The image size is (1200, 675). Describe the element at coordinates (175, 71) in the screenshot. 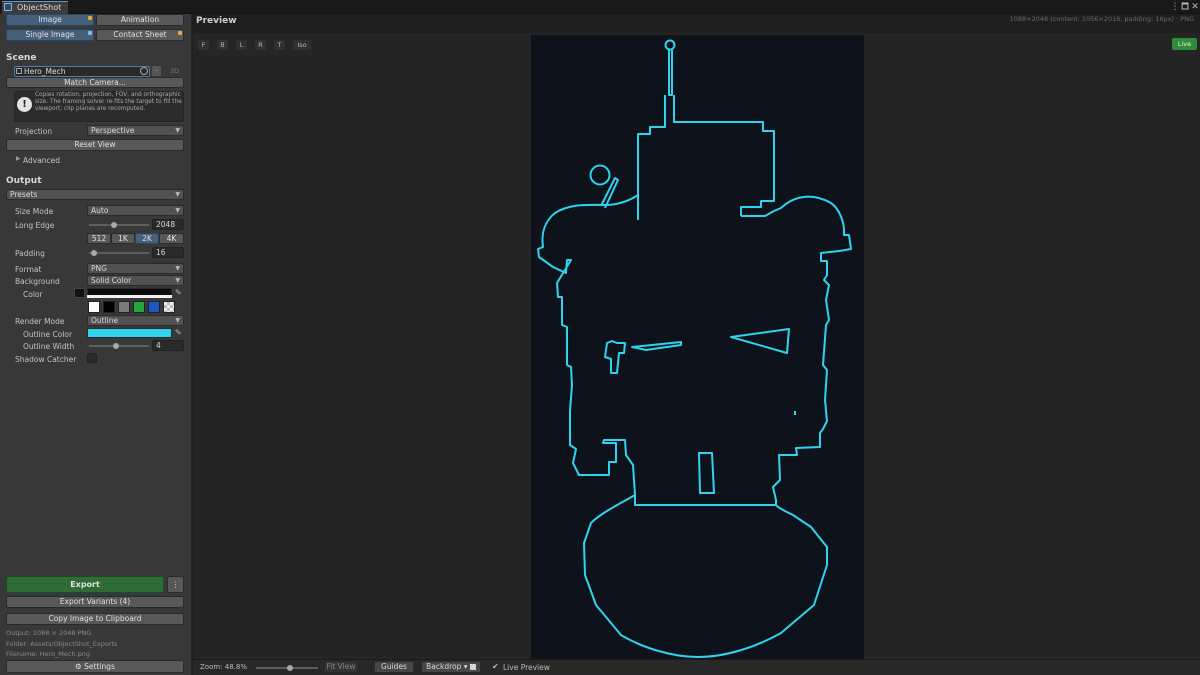

I see `dimension-badge: 3D` at that location.